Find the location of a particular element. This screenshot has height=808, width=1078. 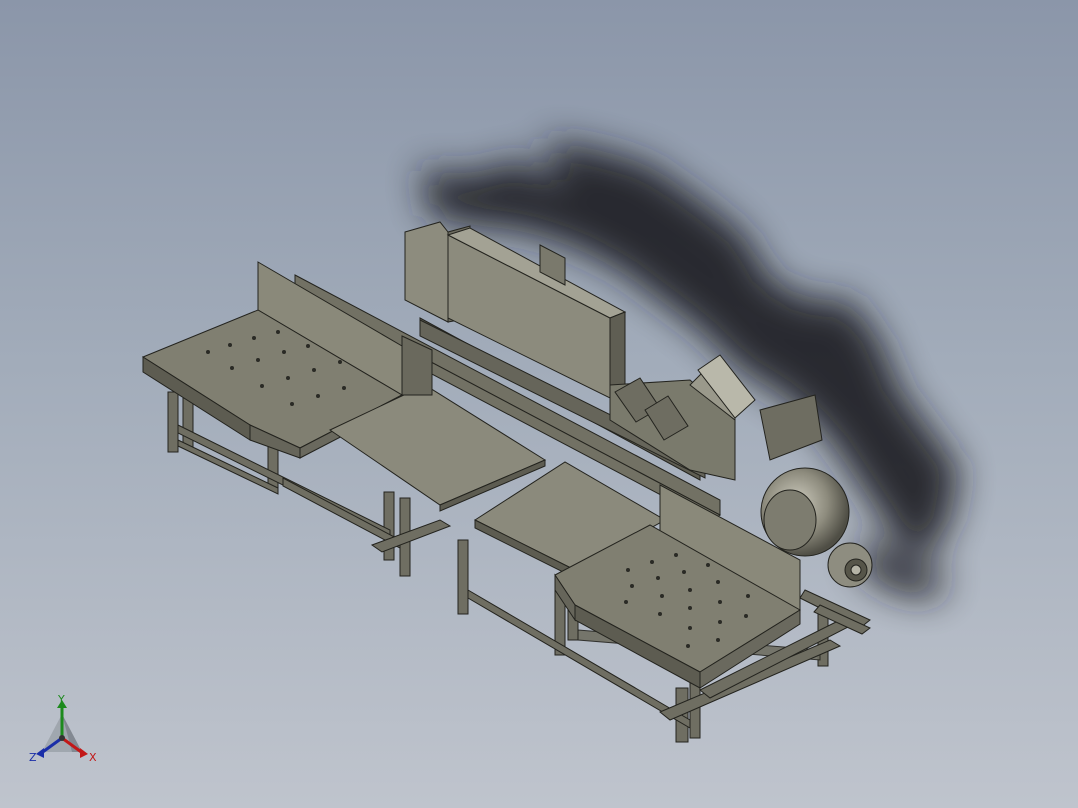

y-axis-label: Y is located at coordinates (61, 699).